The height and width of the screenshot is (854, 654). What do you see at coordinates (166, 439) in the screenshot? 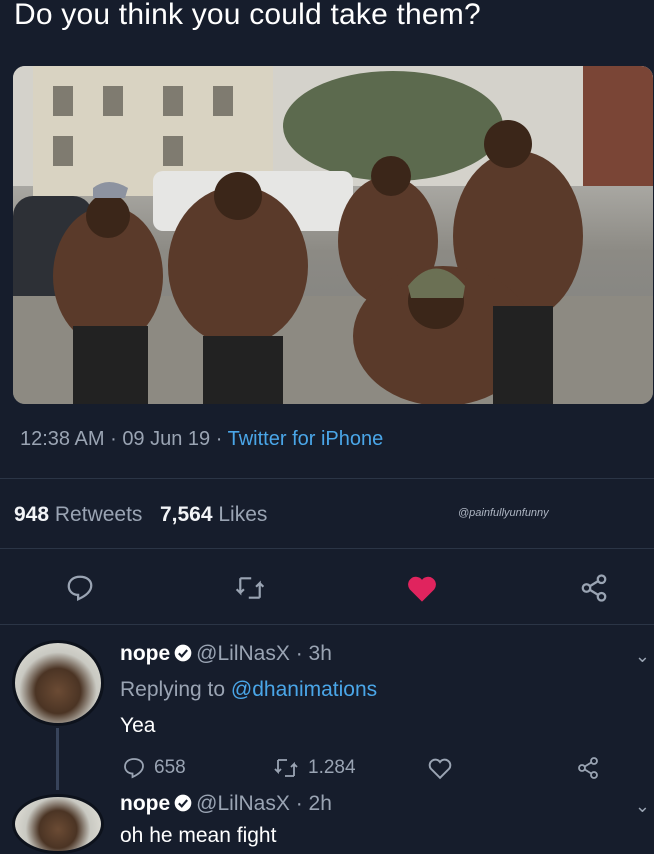
I see `tweet-date: 09 Jun 19` at bounding box center [166, 439].